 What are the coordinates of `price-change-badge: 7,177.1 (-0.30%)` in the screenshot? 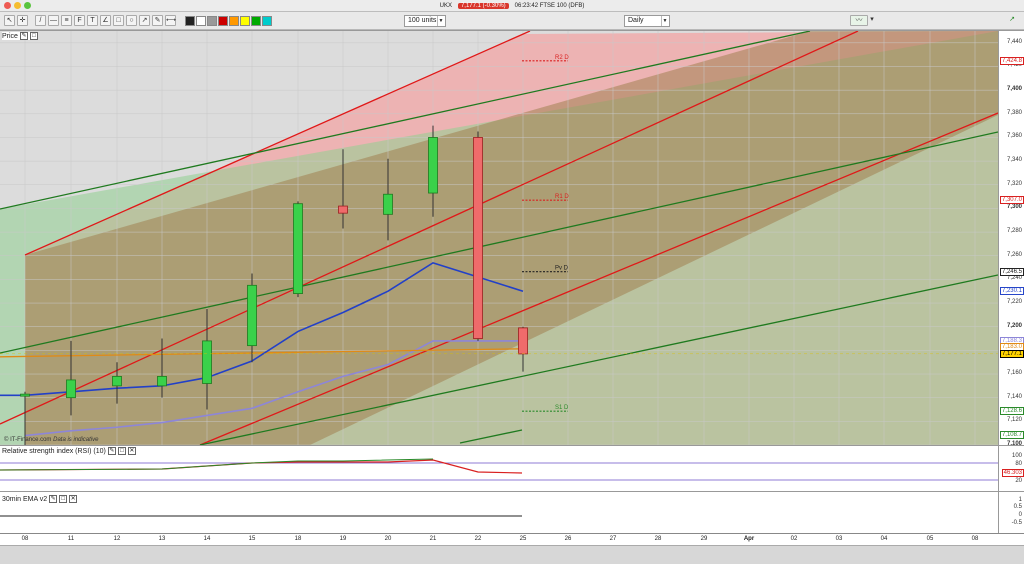 It's located at (483, 5).